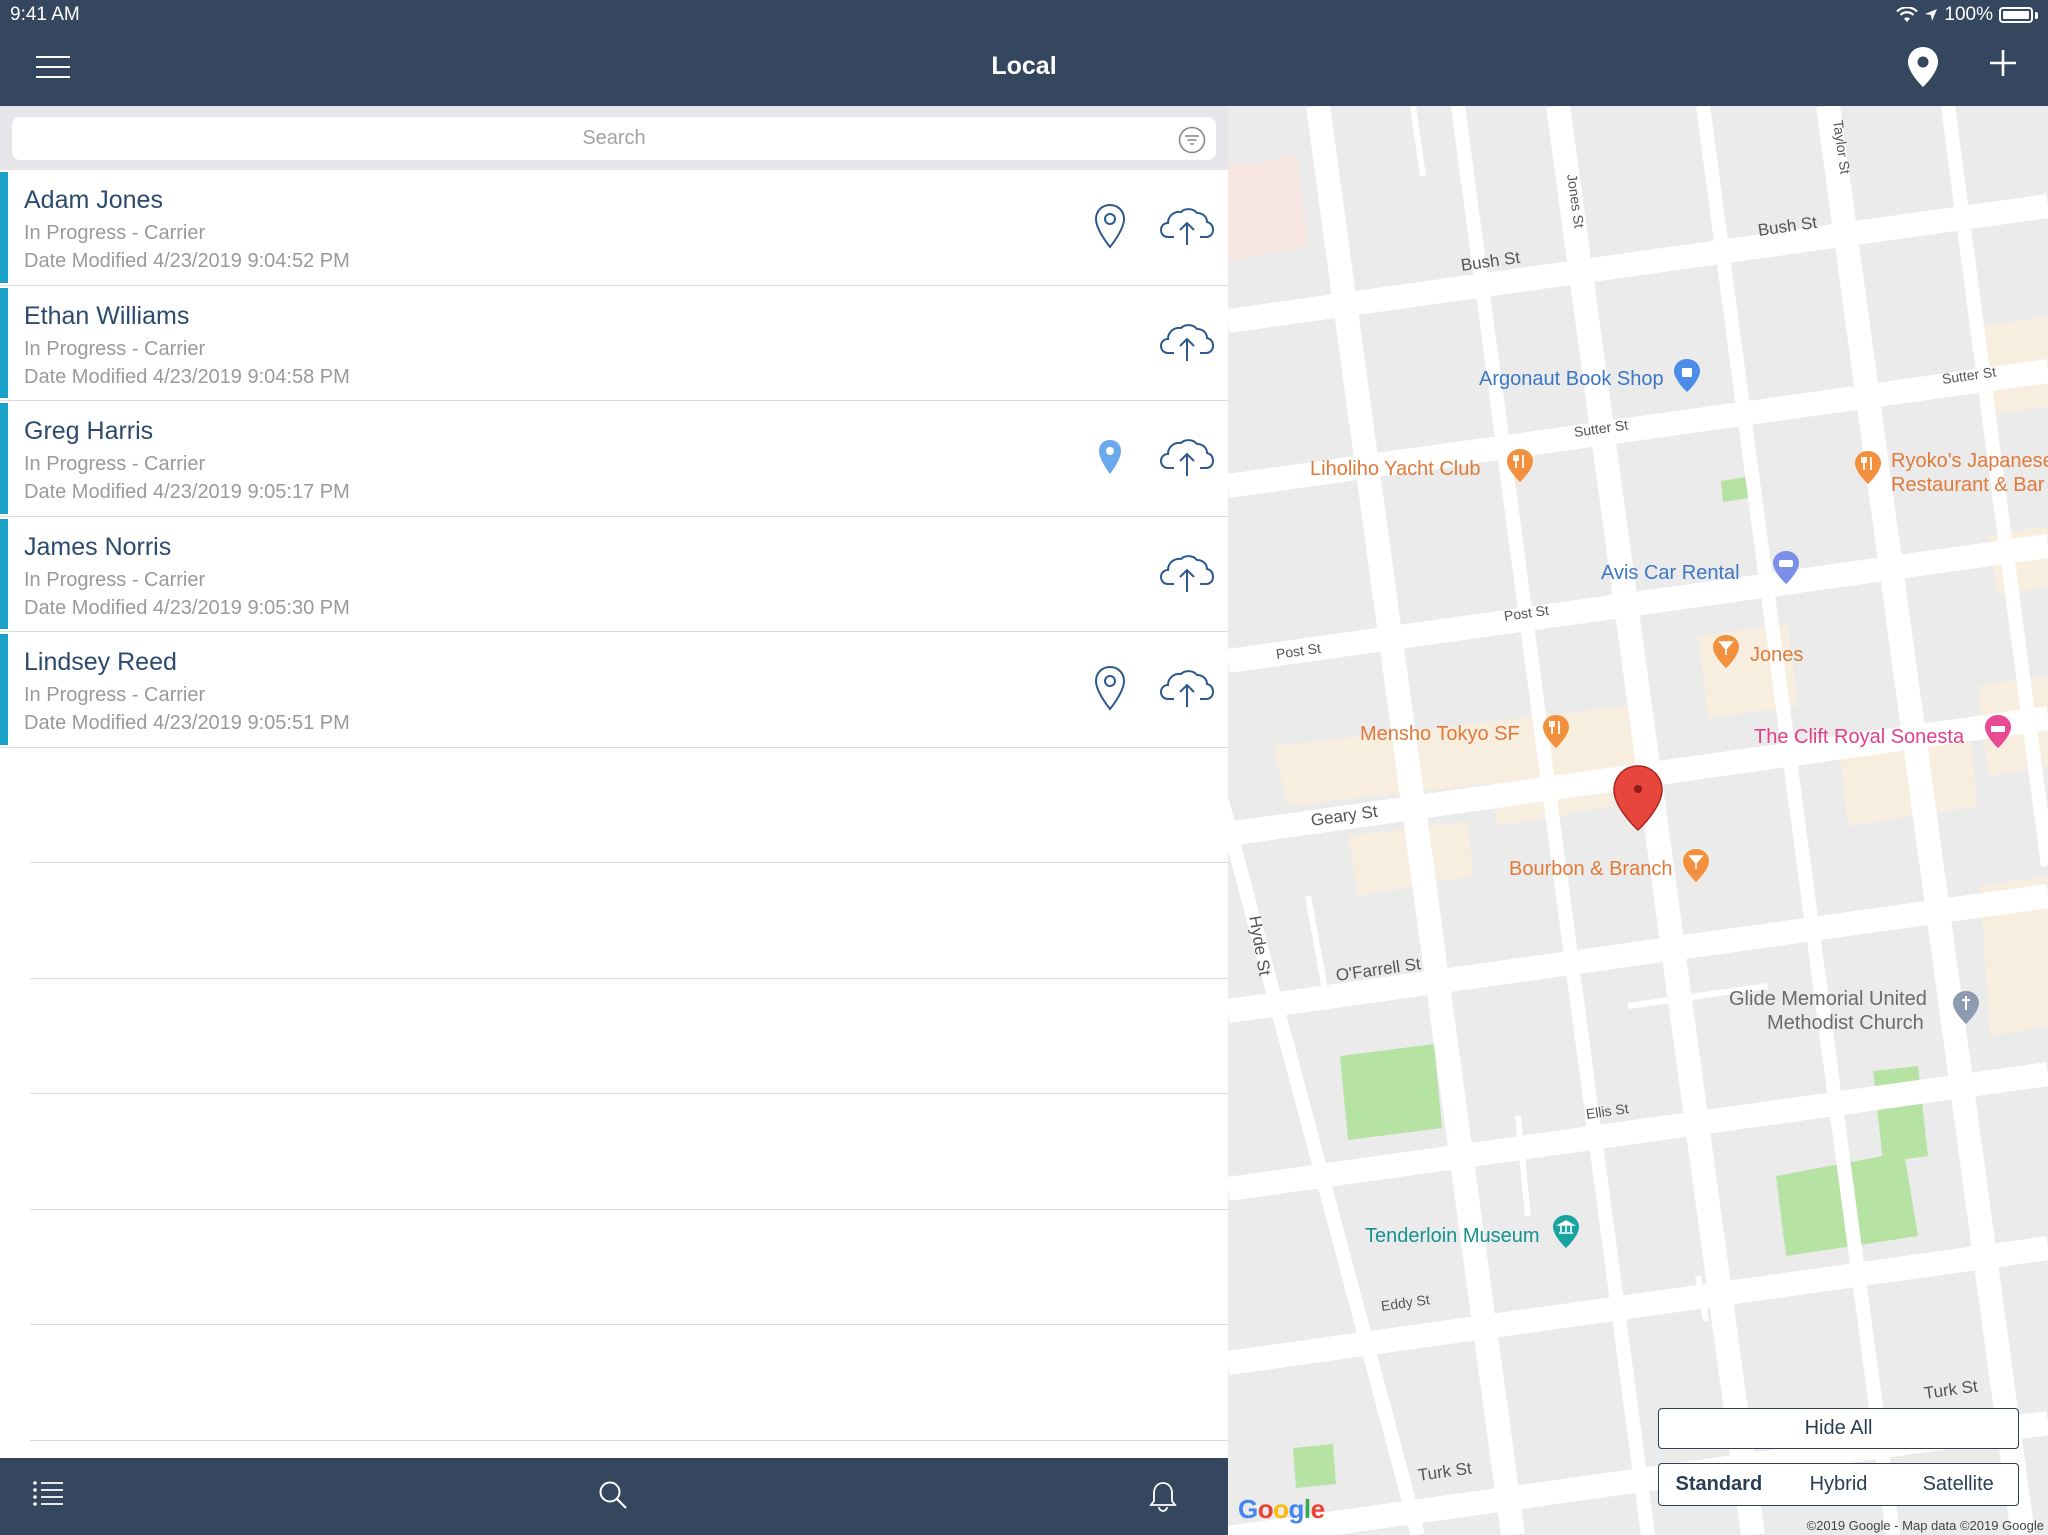 This screenshot has width=2048, height=1535. I want to click on poi-glide-line-1: Glide Memorial United, so click(1828, 999).